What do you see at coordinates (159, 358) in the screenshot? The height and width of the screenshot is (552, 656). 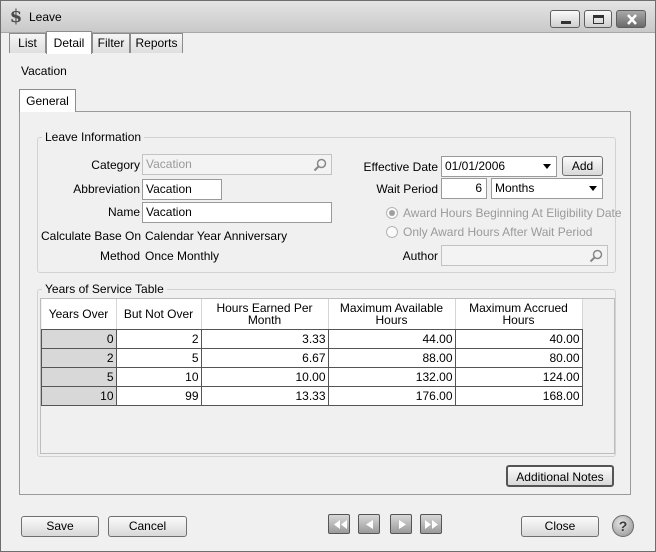 I see `cell-but-not-over: 5` at bounding box center [159, 358].